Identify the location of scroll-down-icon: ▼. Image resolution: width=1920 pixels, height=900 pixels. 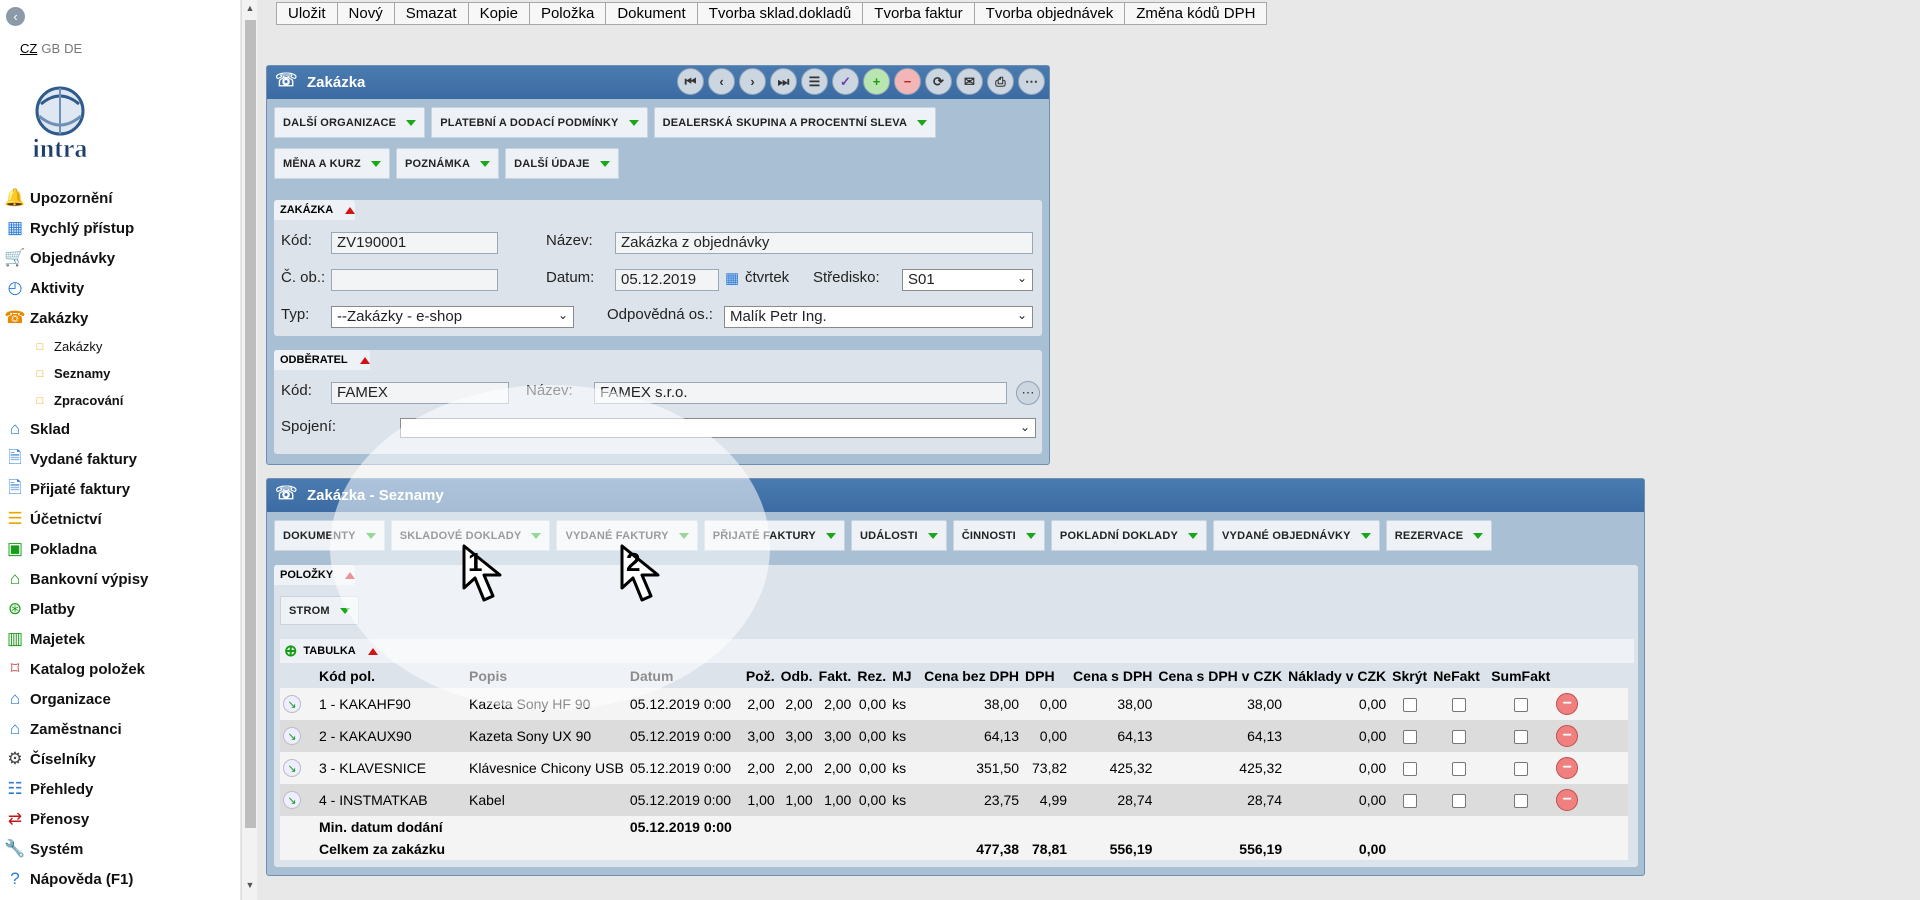
(250, 885).